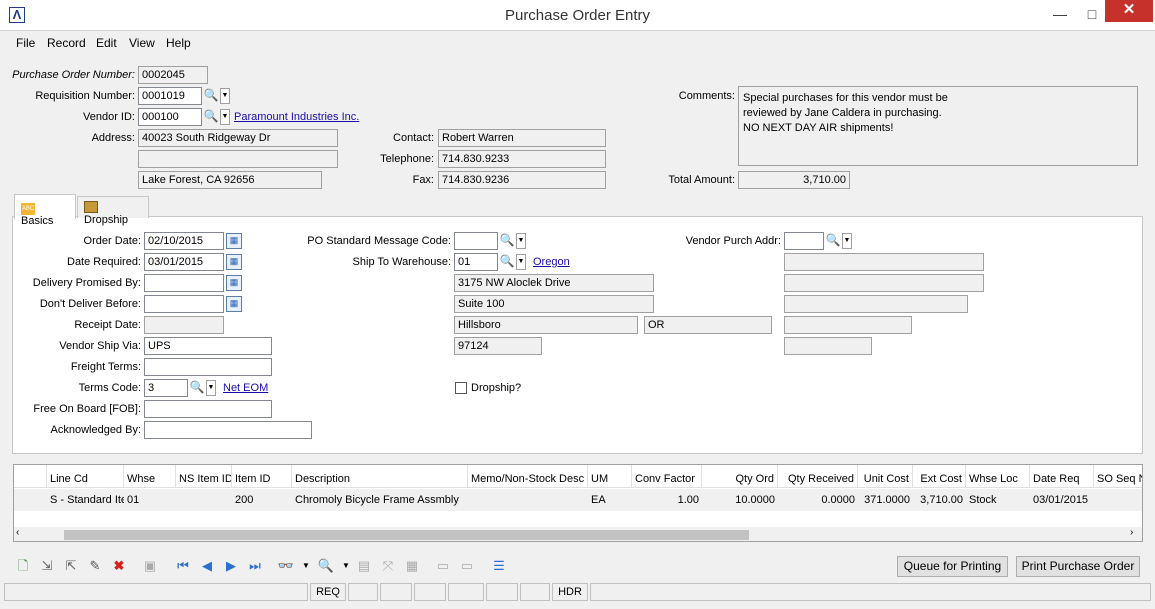 Image resolution: width=1155 pixels, height=609 pixels. I want to click on save-icon: ▣, so click(150, 566).